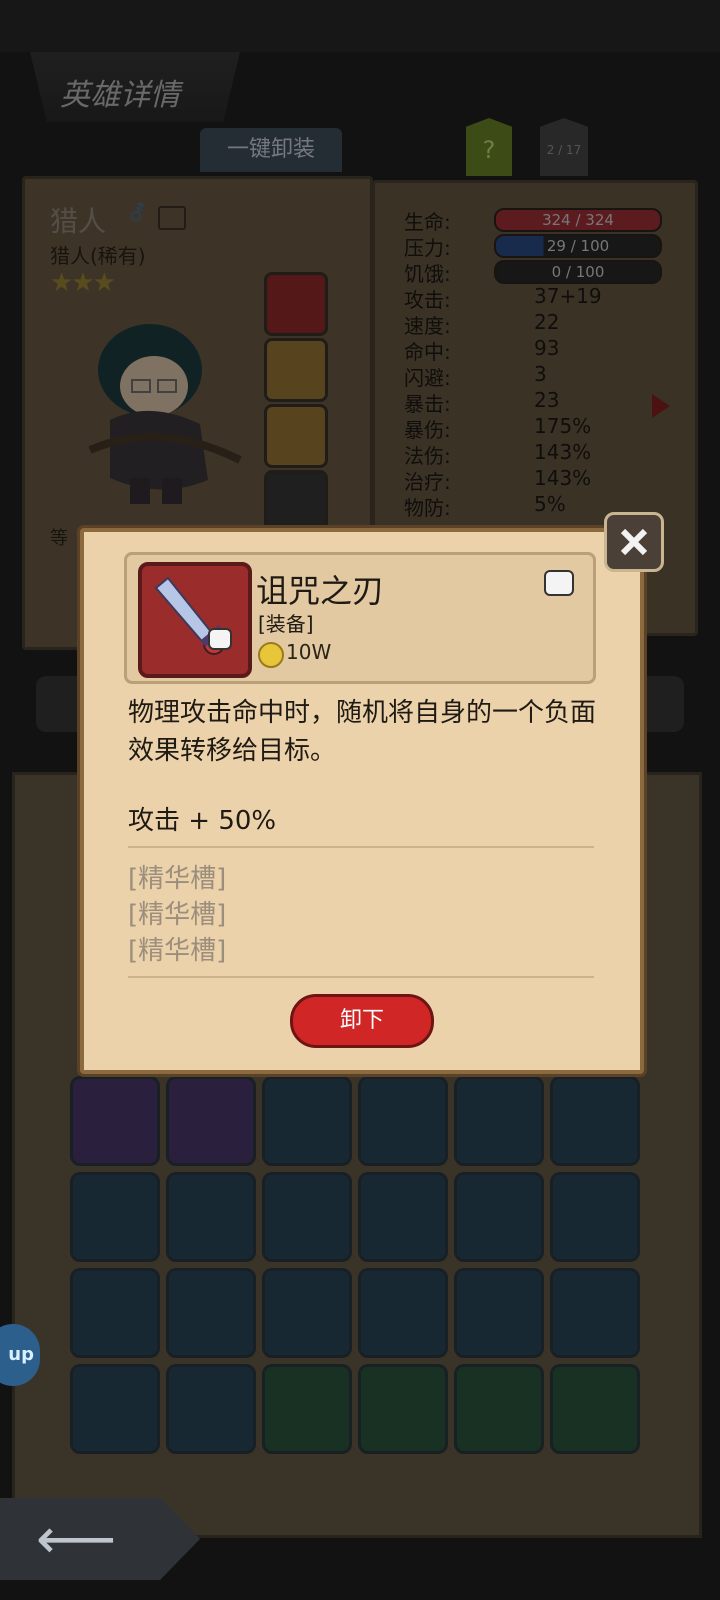  I want to click on essence-slot-2: [精华槽], so click(177, 912).